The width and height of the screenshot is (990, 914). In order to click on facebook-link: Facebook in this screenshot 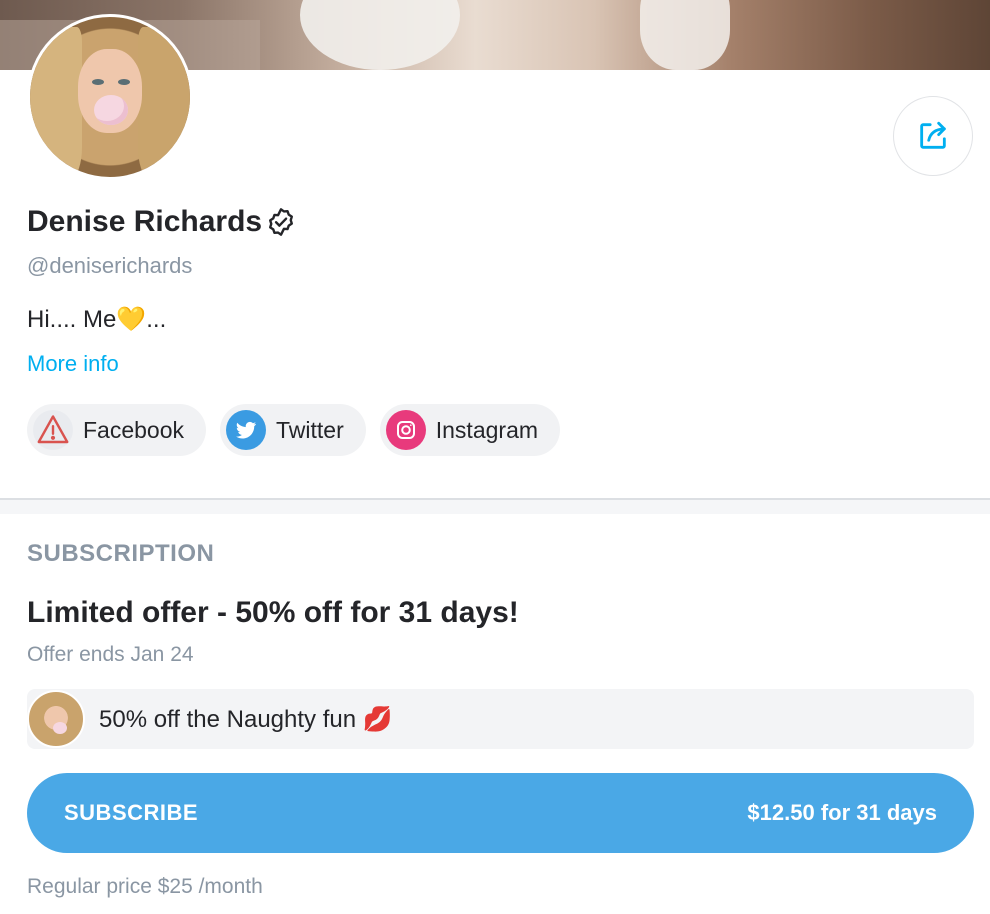, I will do `click(117, 430)`.